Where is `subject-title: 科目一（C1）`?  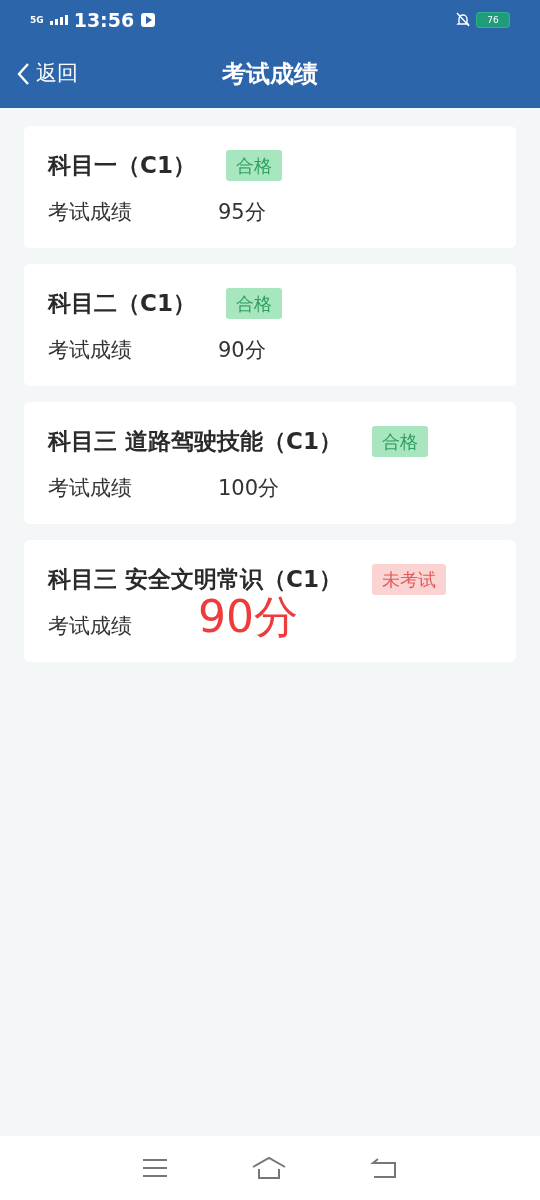
subject-title: 科目一（C1） is located at coordinates (122, 165).